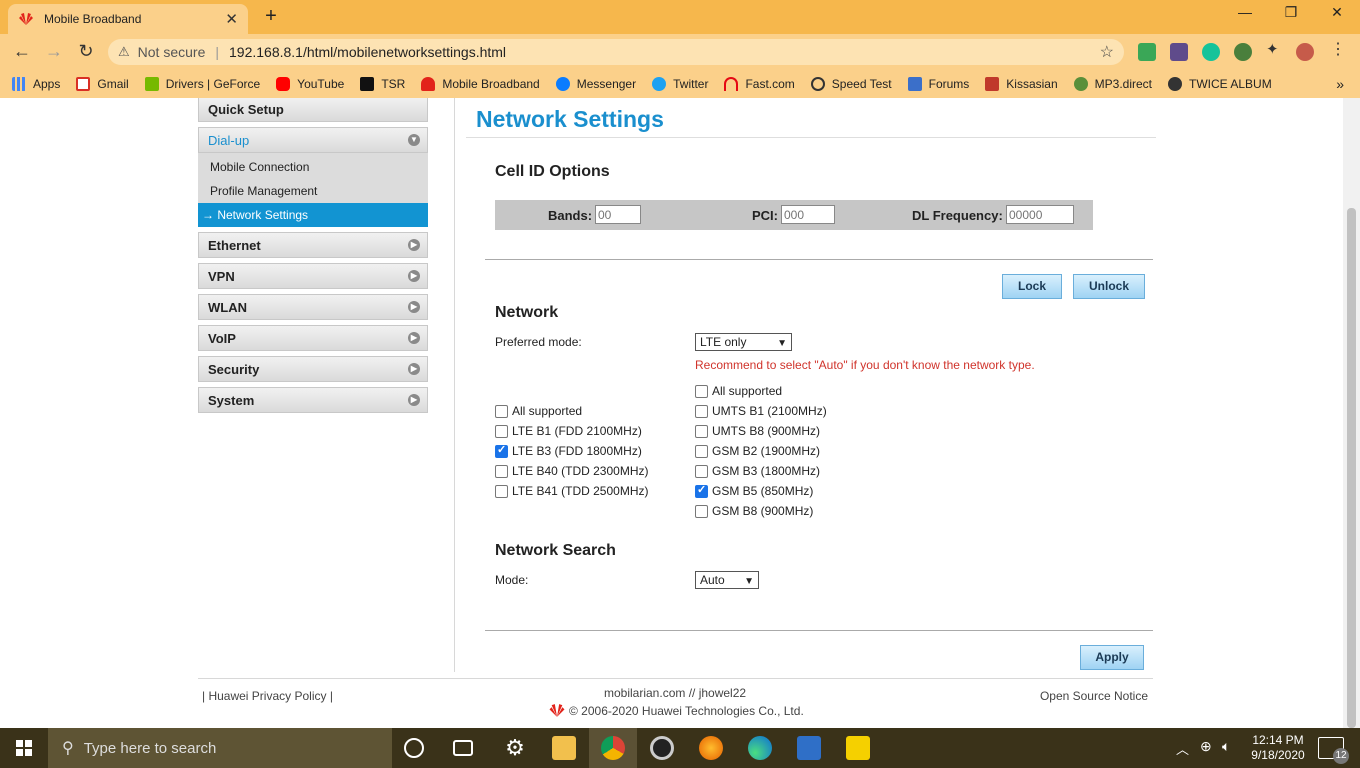 This screenshot has height=768, width=1360. Describe the element at coordinates (568, 450) in the screenshot. I see `lte-band-checkbox-row: LTE B3 (FDD 1800MHz)` at that location.